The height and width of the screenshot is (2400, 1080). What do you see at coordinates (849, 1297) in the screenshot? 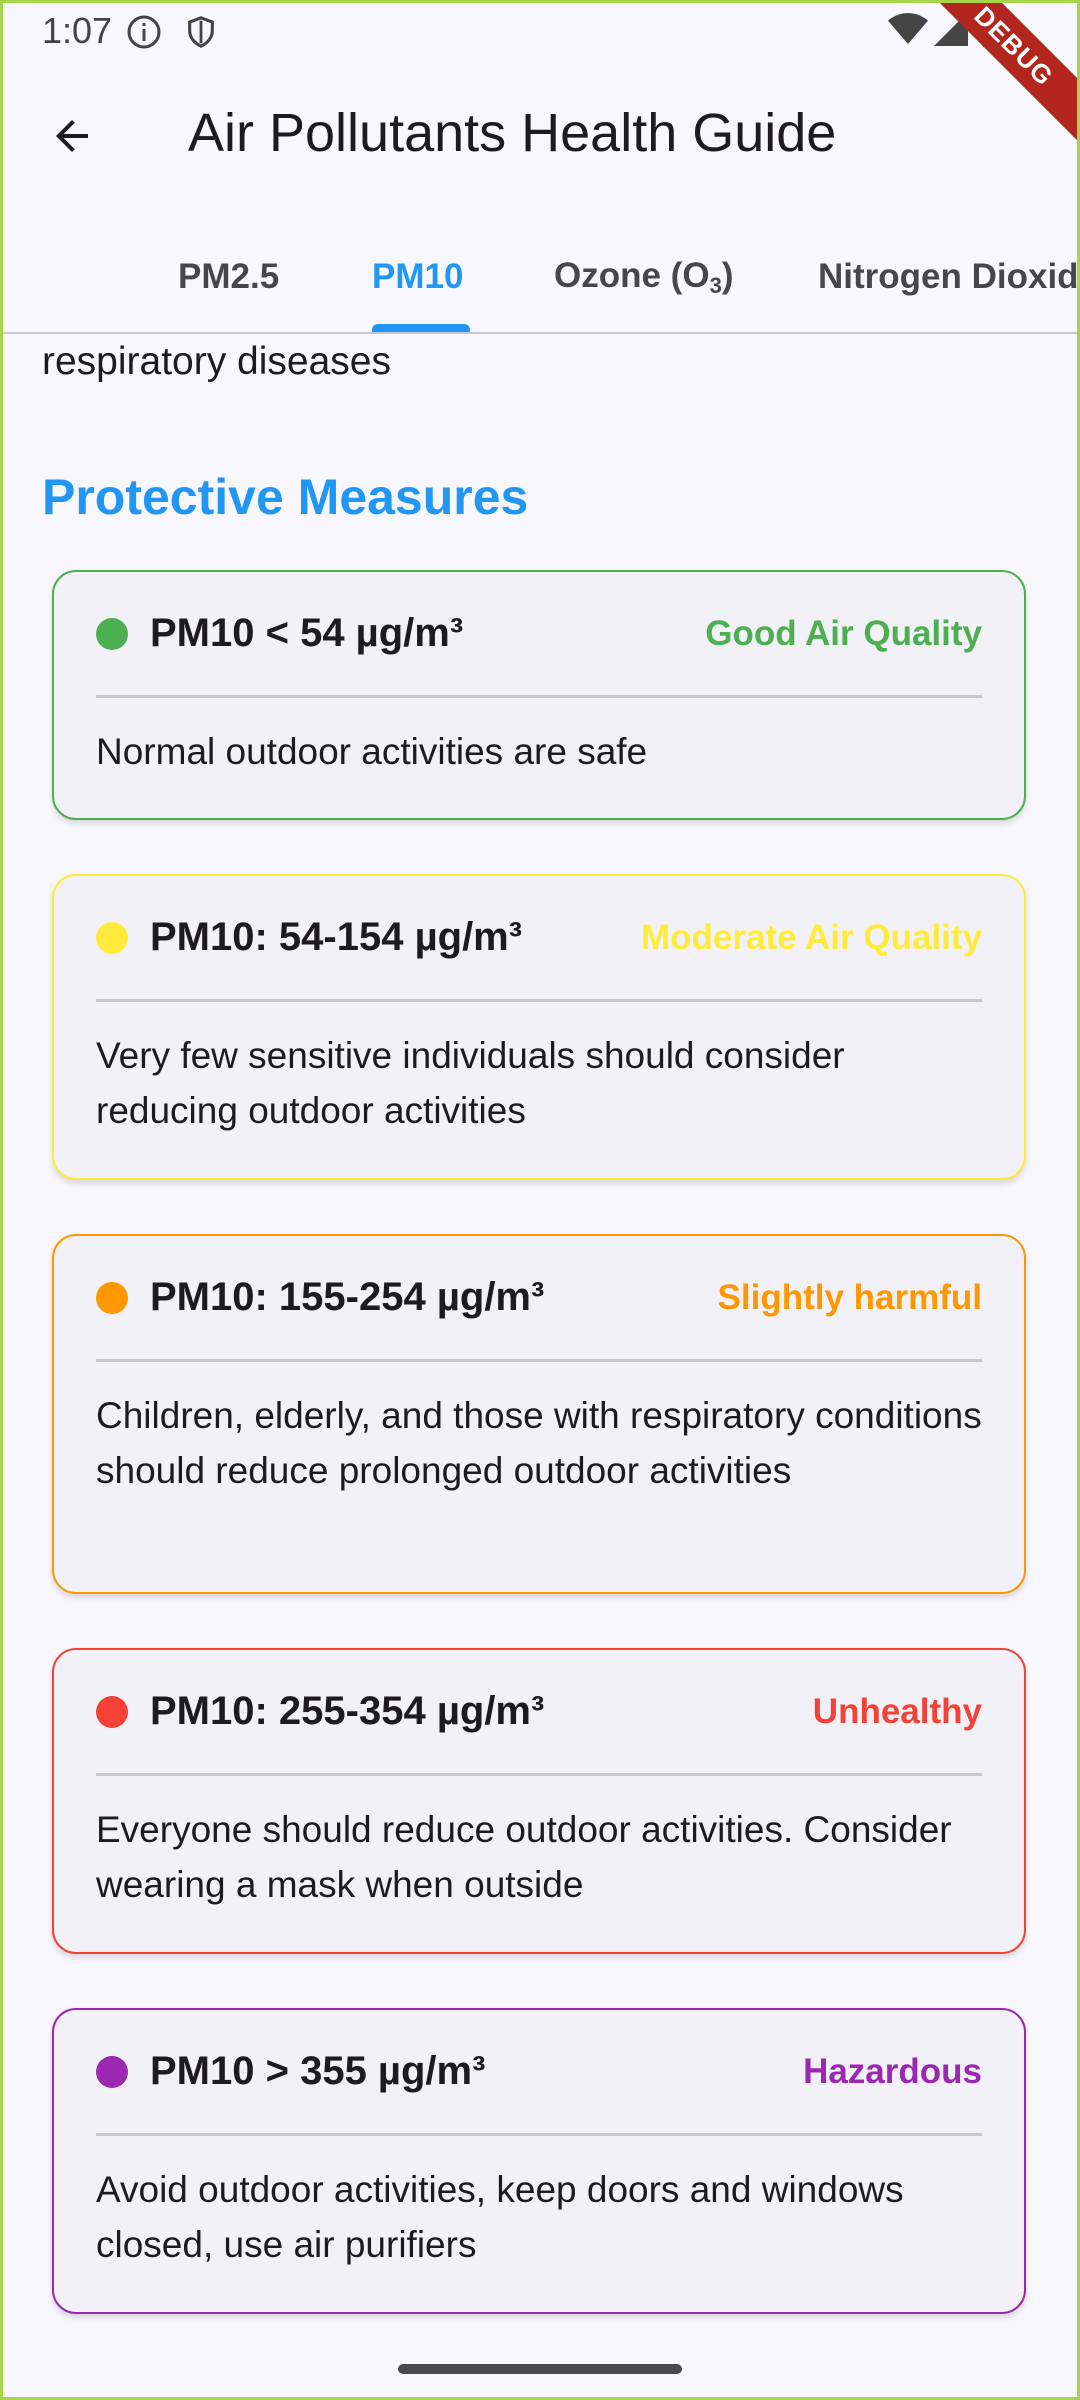
I see `level-label: Slightly harmful` at bounding box center [849, 1297].